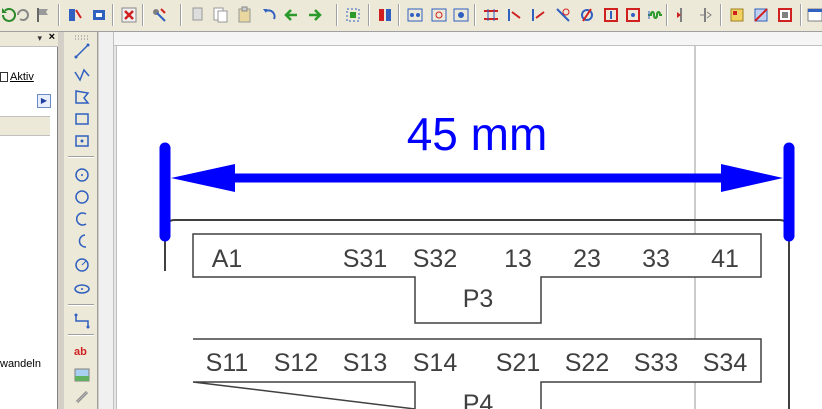 This screenshot has height=409, width=822. I want to click on dimension-arrow-right, so click(752, 178).